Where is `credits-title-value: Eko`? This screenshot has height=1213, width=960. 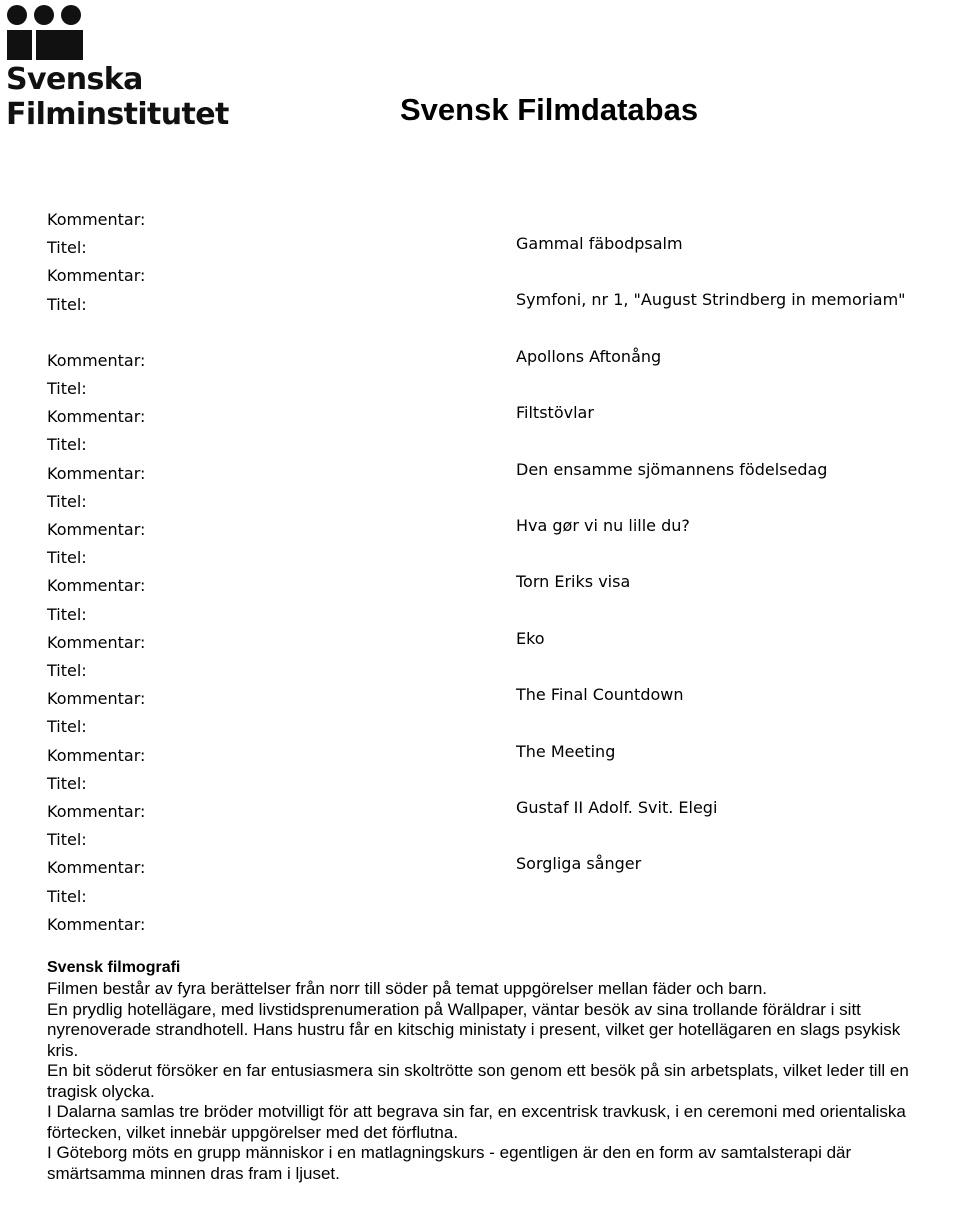 credits-title-value: Eko is located at coordinates (530, 638).